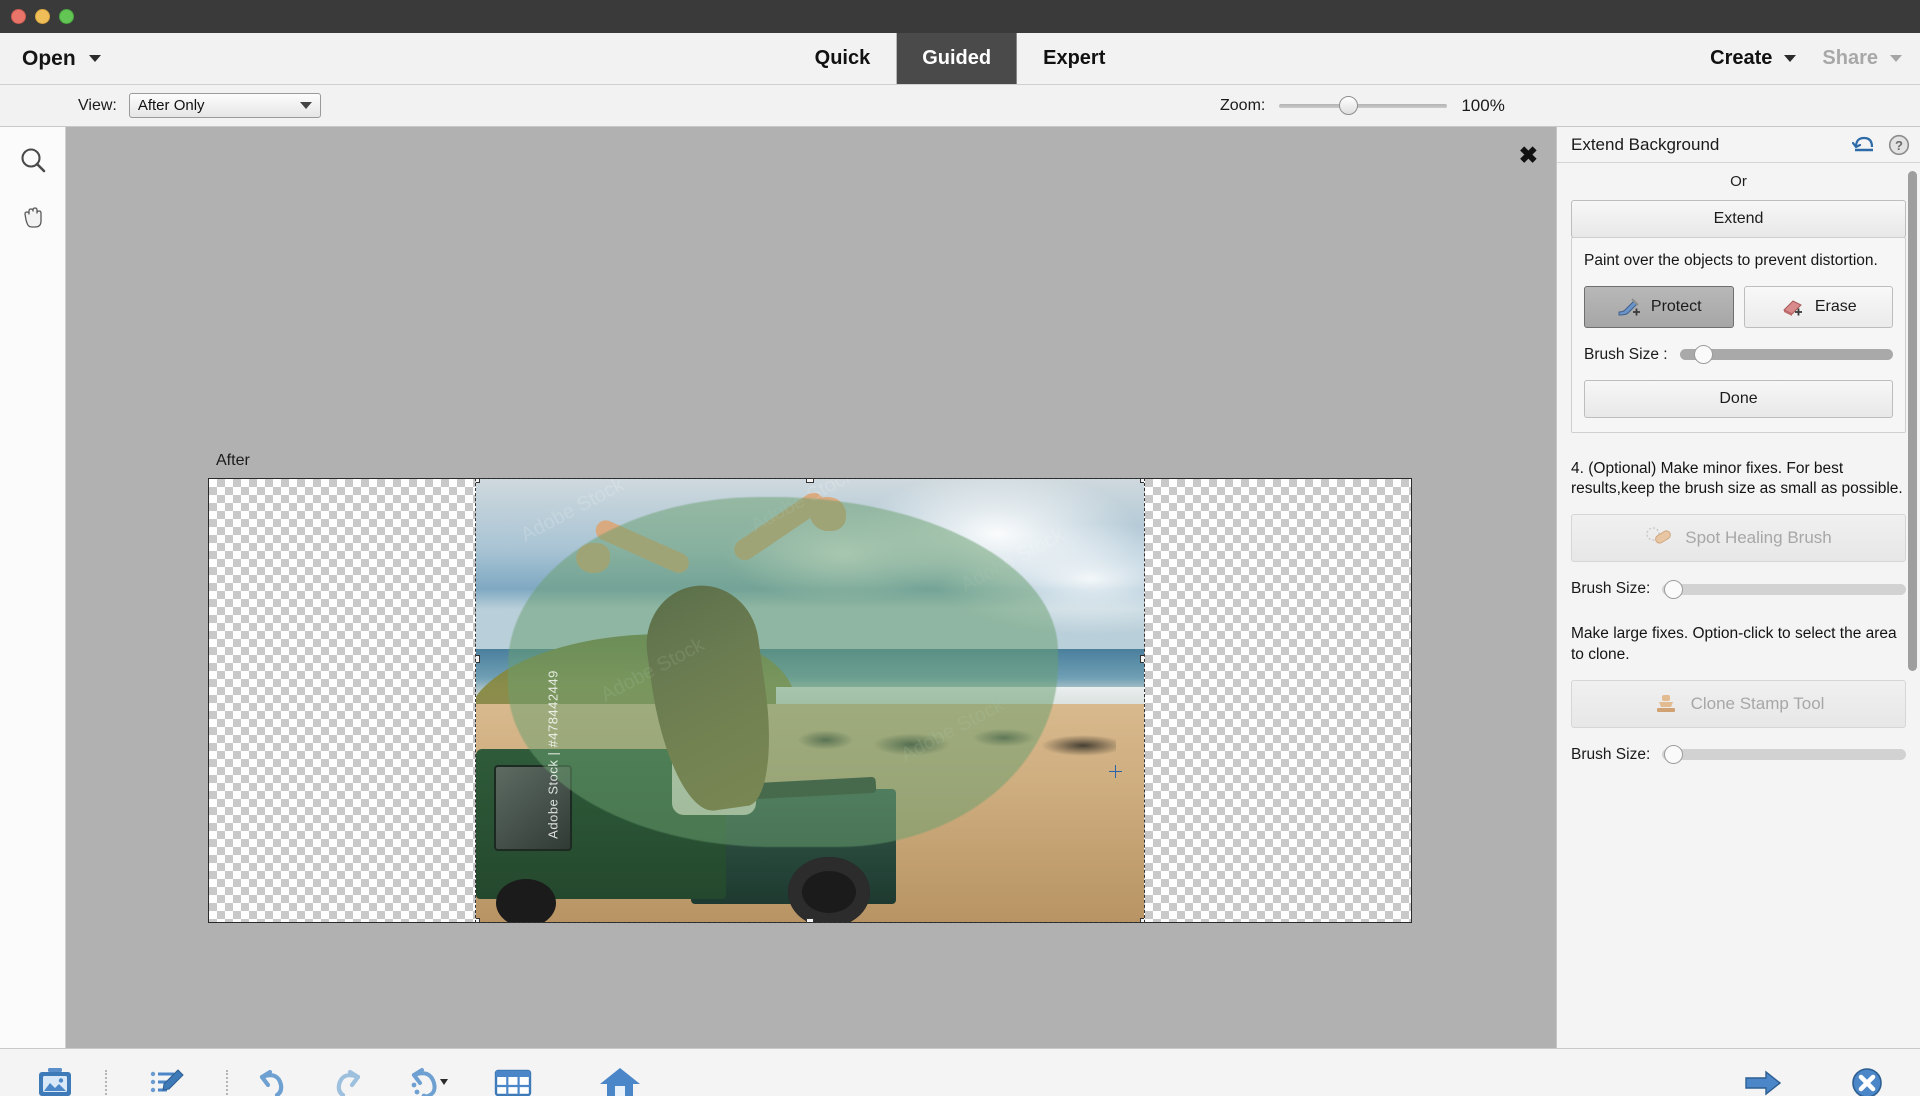 The image size is (1920, 1096). I want to click on jeep-wheel-front, so click(526, 900).